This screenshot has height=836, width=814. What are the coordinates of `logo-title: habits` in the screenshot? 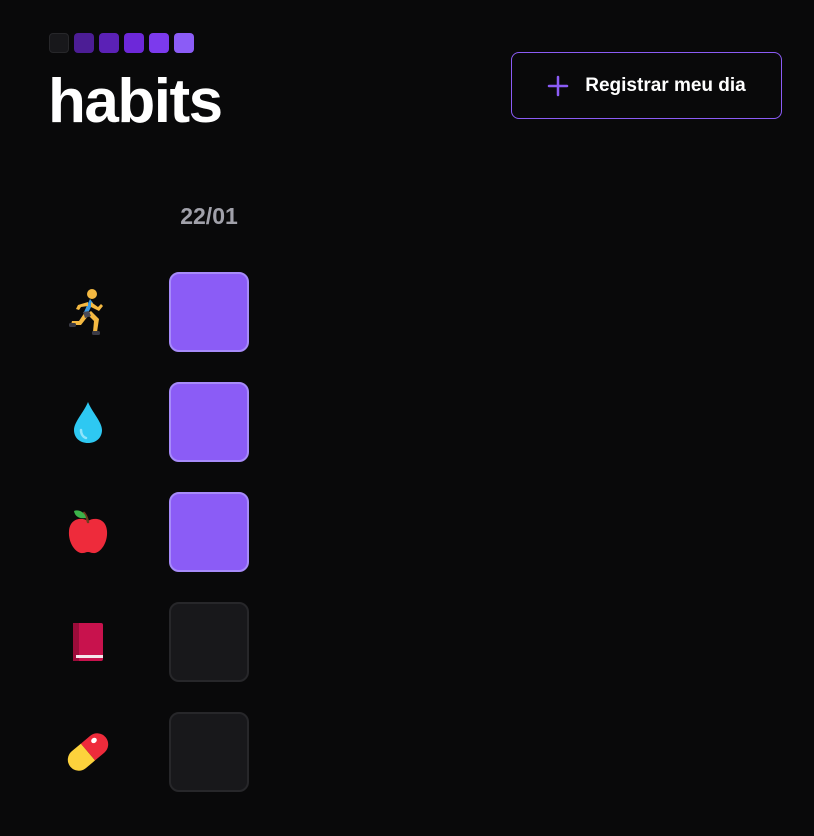 It's located at (135, 101).